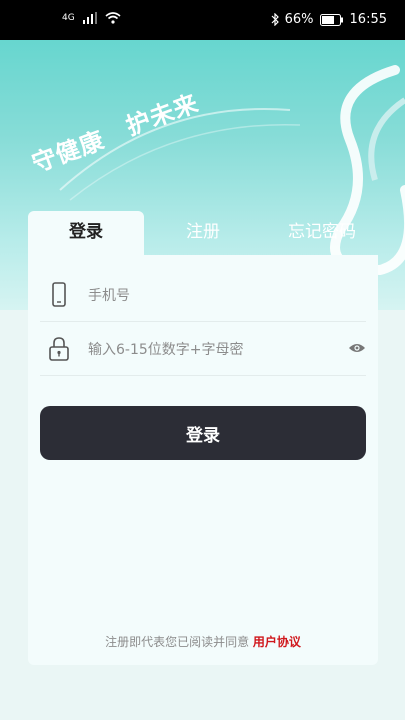  I want to click on lock-icon, so click(59, 349).